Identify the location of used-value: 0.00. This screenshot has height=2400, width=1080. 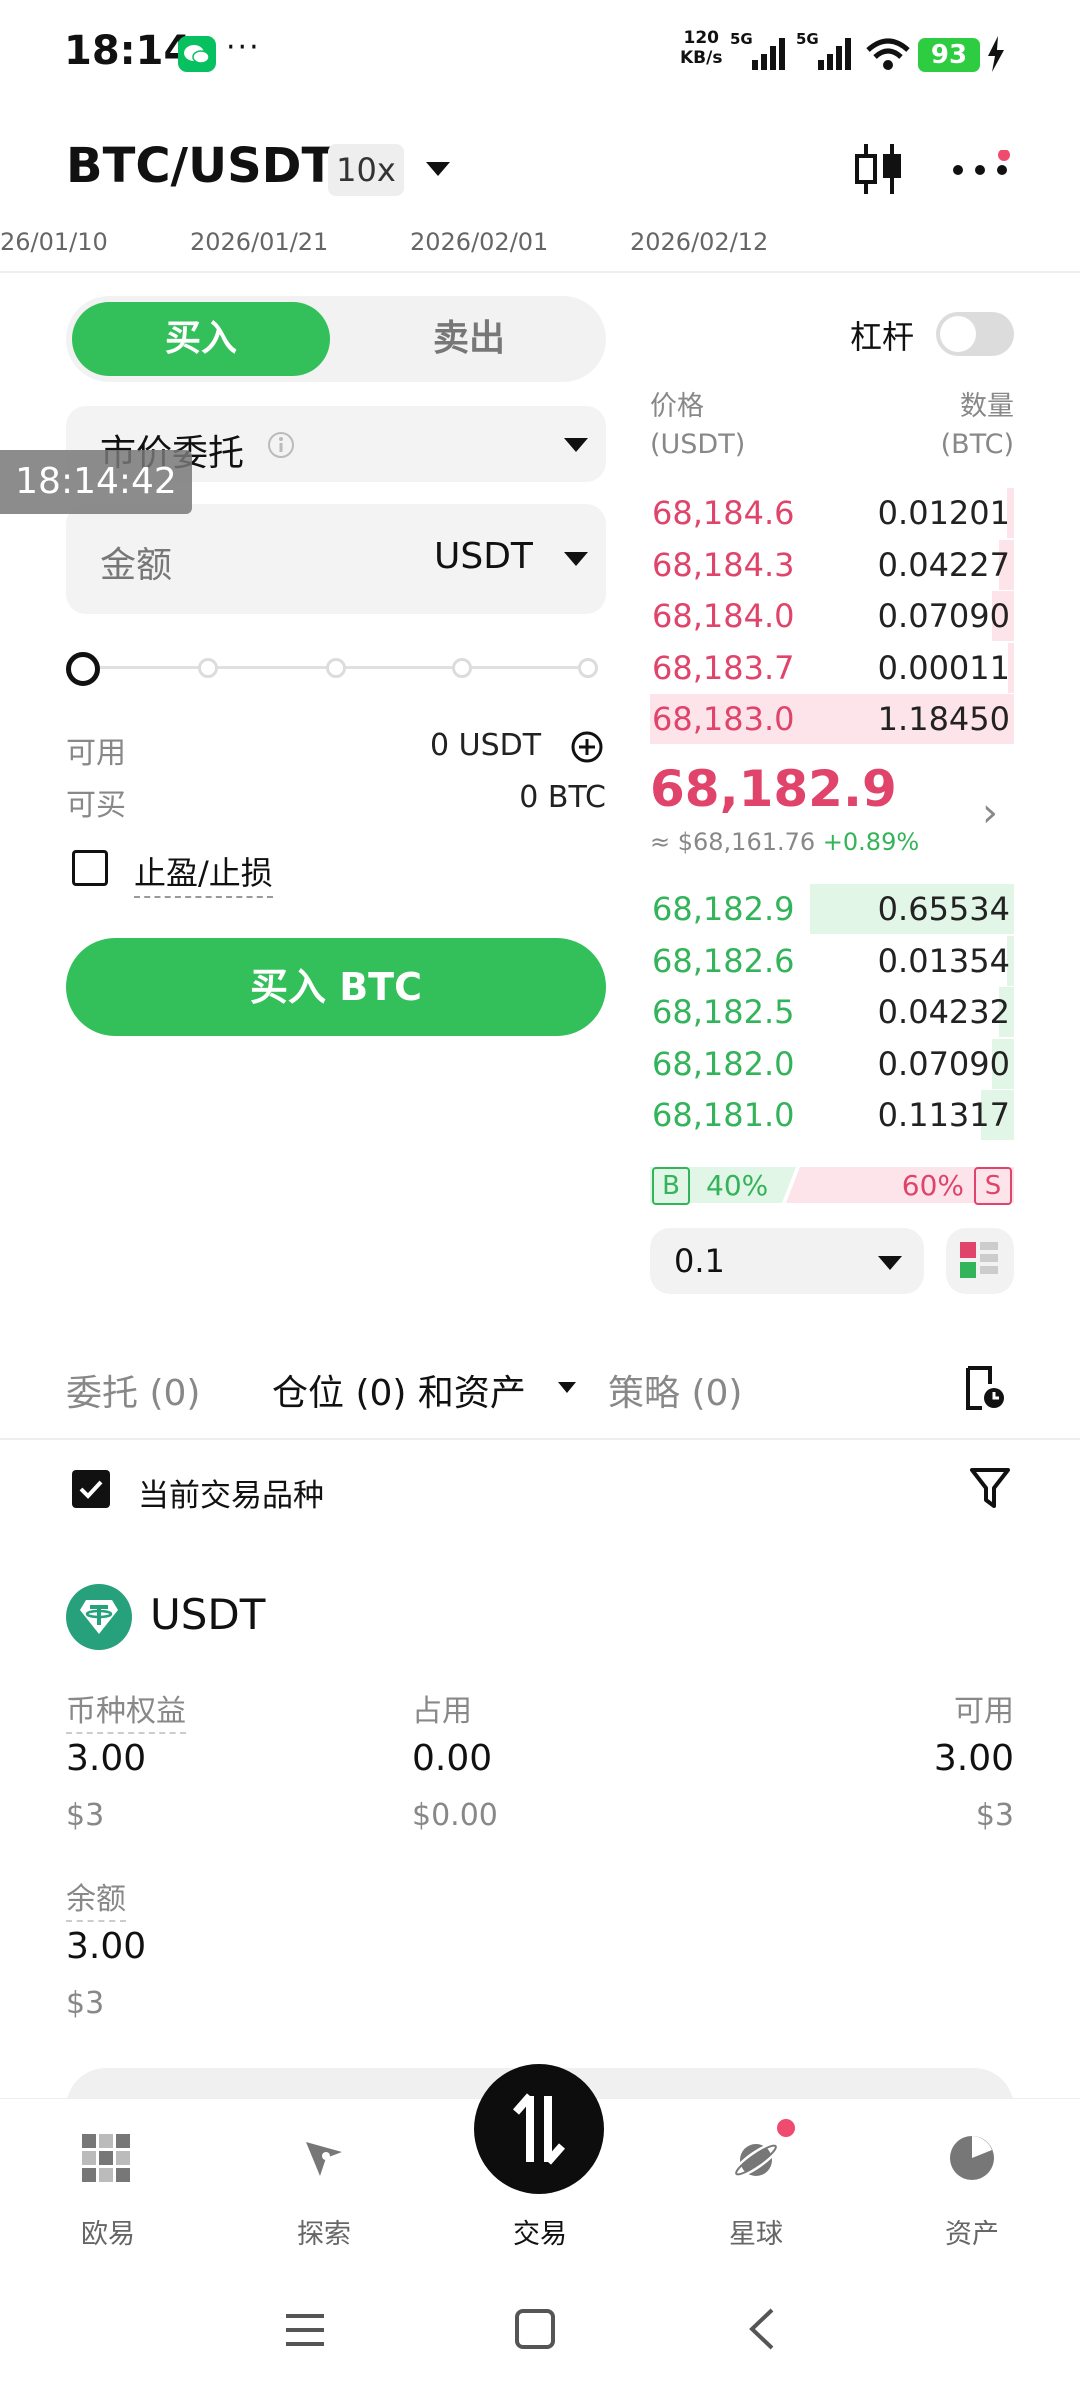
(452, 1758).